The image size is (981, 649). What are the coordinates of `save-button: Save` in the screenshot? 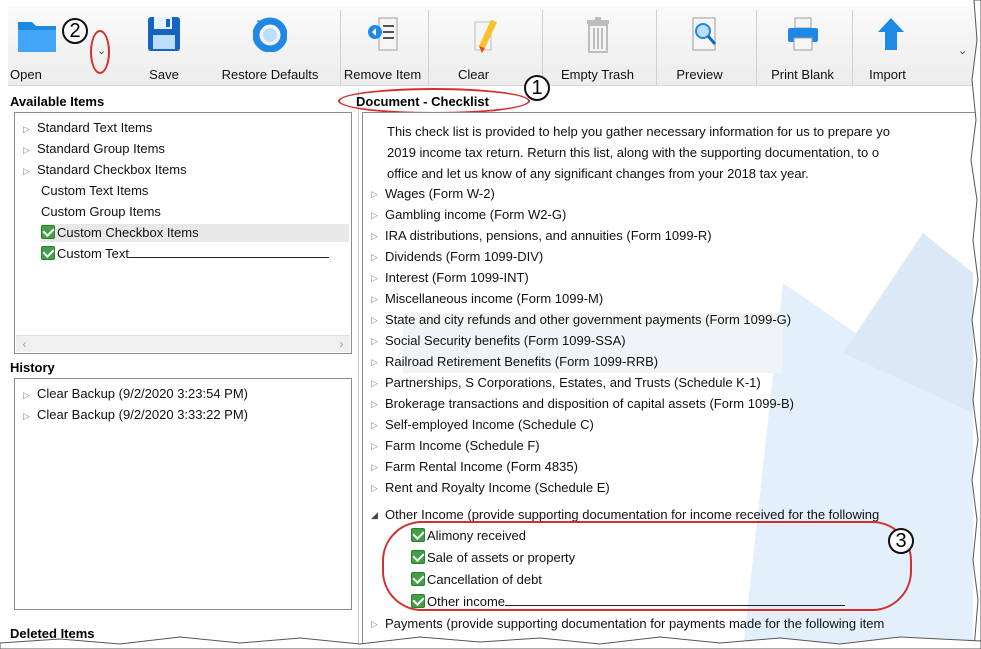 It's located at (164, 48).